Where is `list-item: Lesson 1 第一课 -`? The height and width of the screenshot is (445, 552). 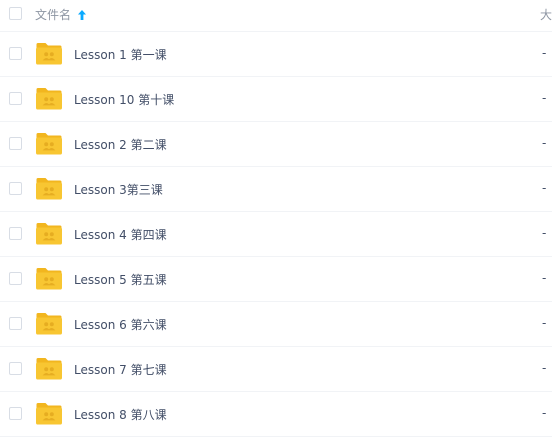
list-item: Lesson 1 第一课 - is located at coordinates (276, 54).